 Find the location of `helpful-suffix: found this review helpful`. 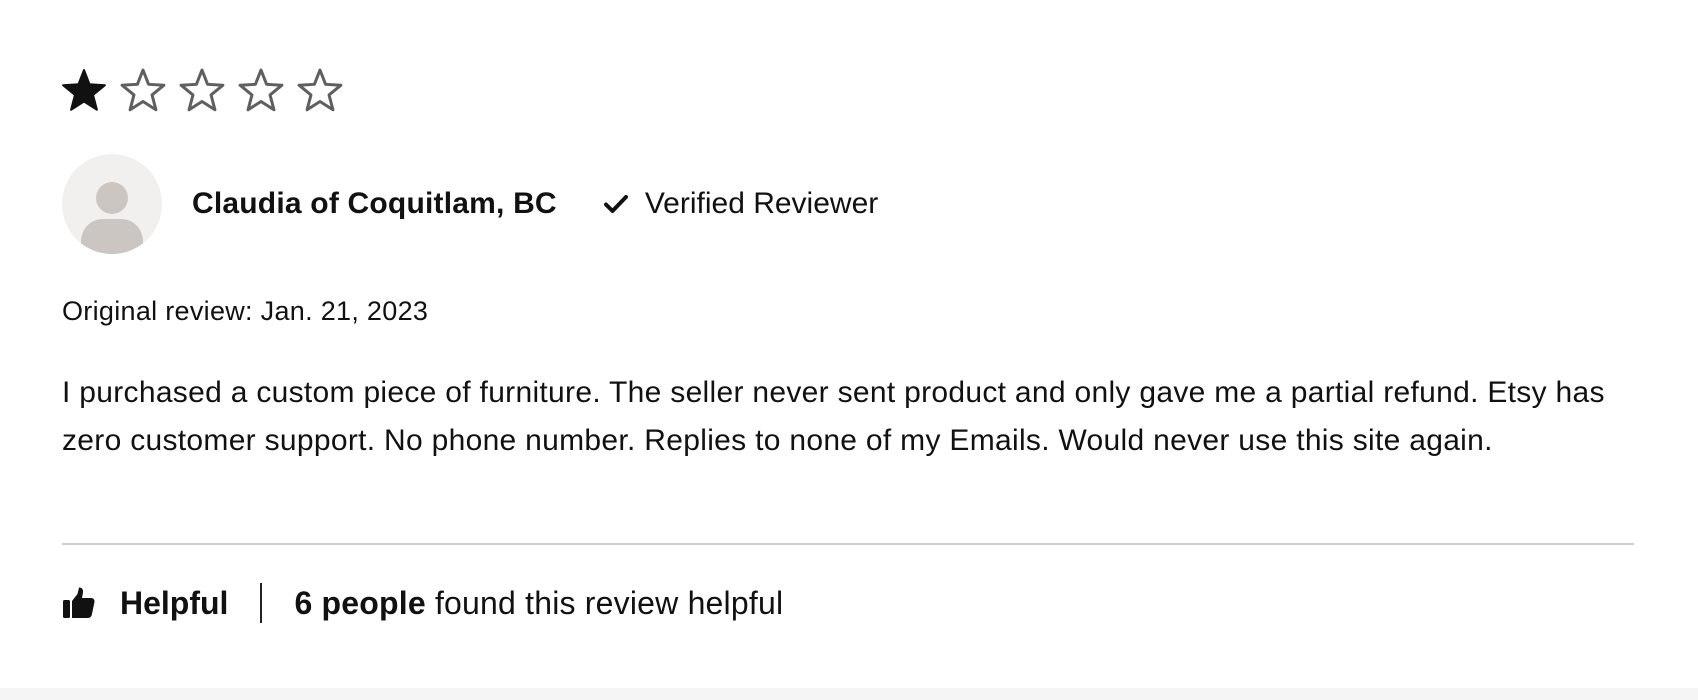

helpful-suffix: found this review helpful is located at coordinates (604, 602).